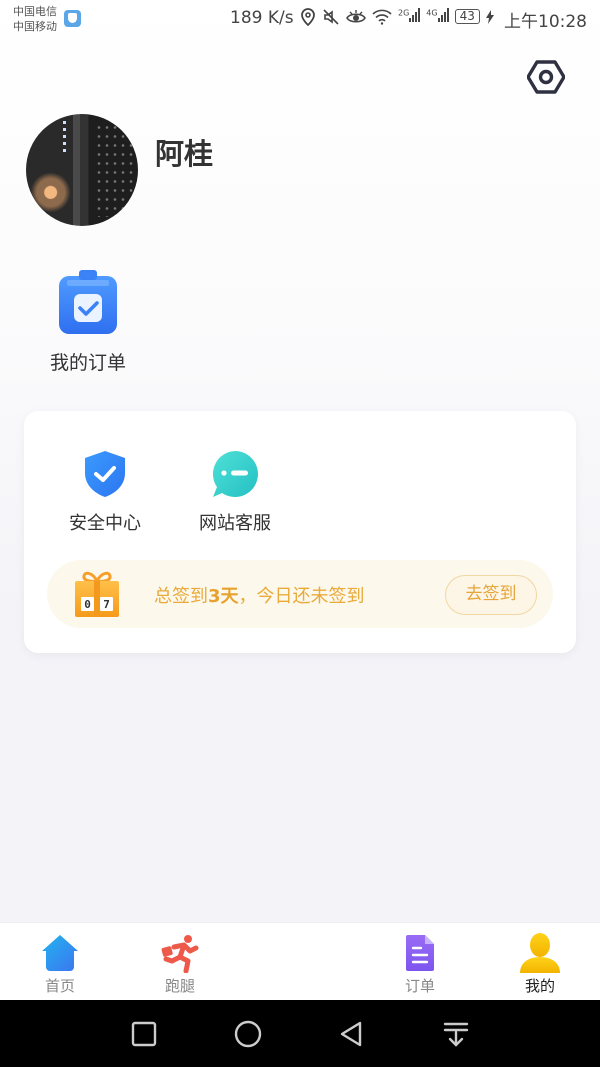 This screenshot has width=600, height=1067. I want to click on home-icon, so click(60, 953).